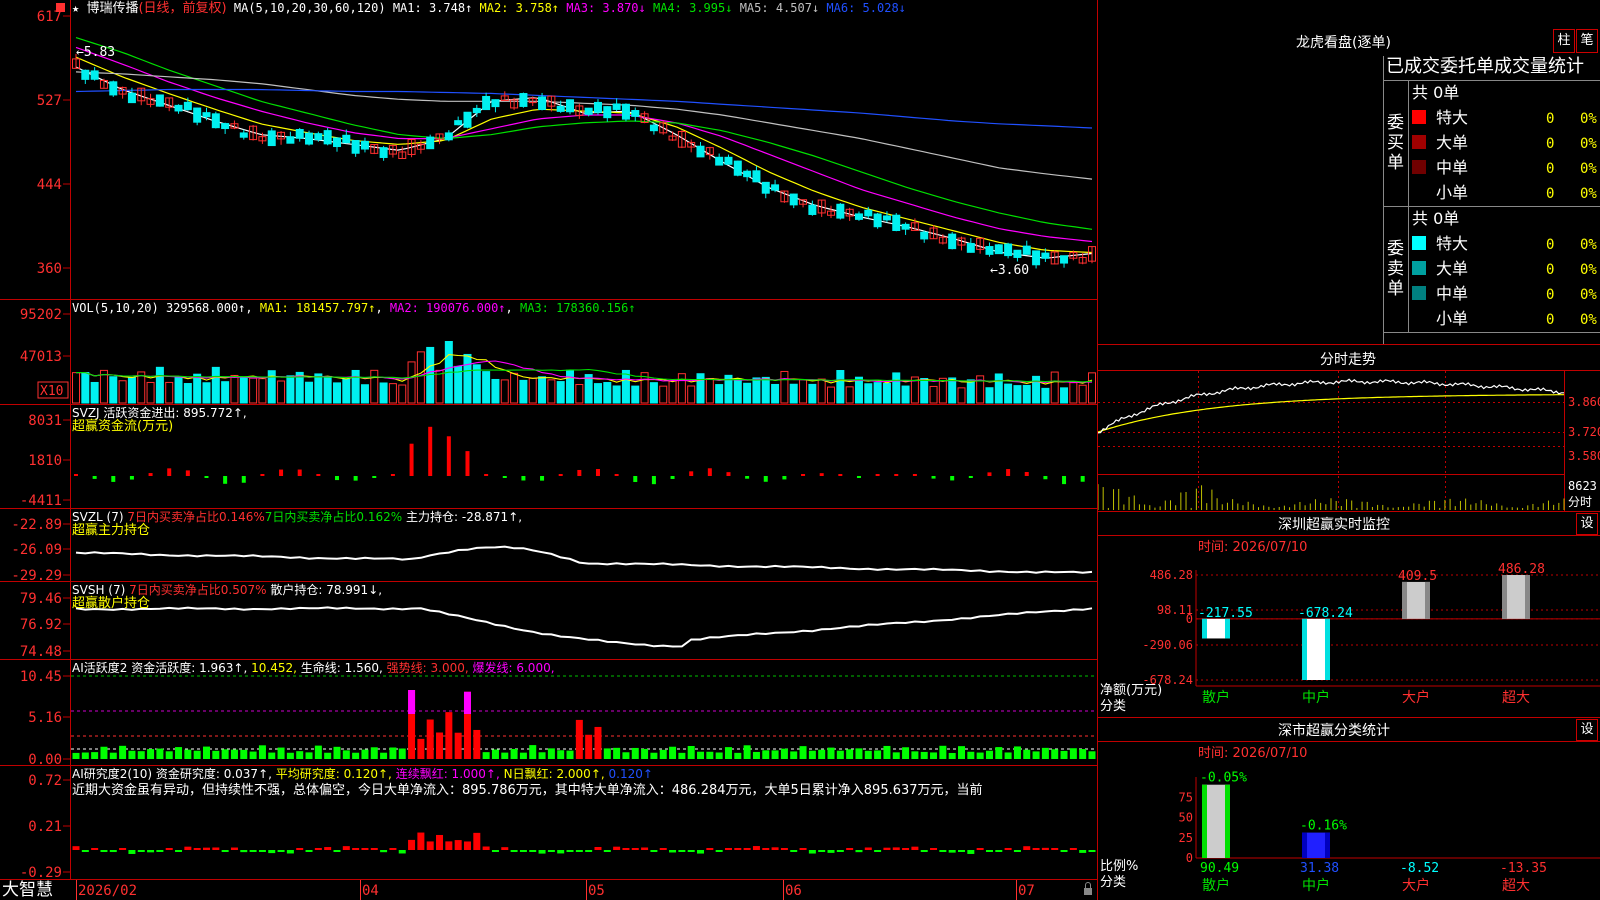 This screenshot has width=1600, height=900. Describe the element at coordinates (159, 413) in the screenshot. I see `svzj-label: SVZJ 活跃资金进出: 895.772↑,` at that location.